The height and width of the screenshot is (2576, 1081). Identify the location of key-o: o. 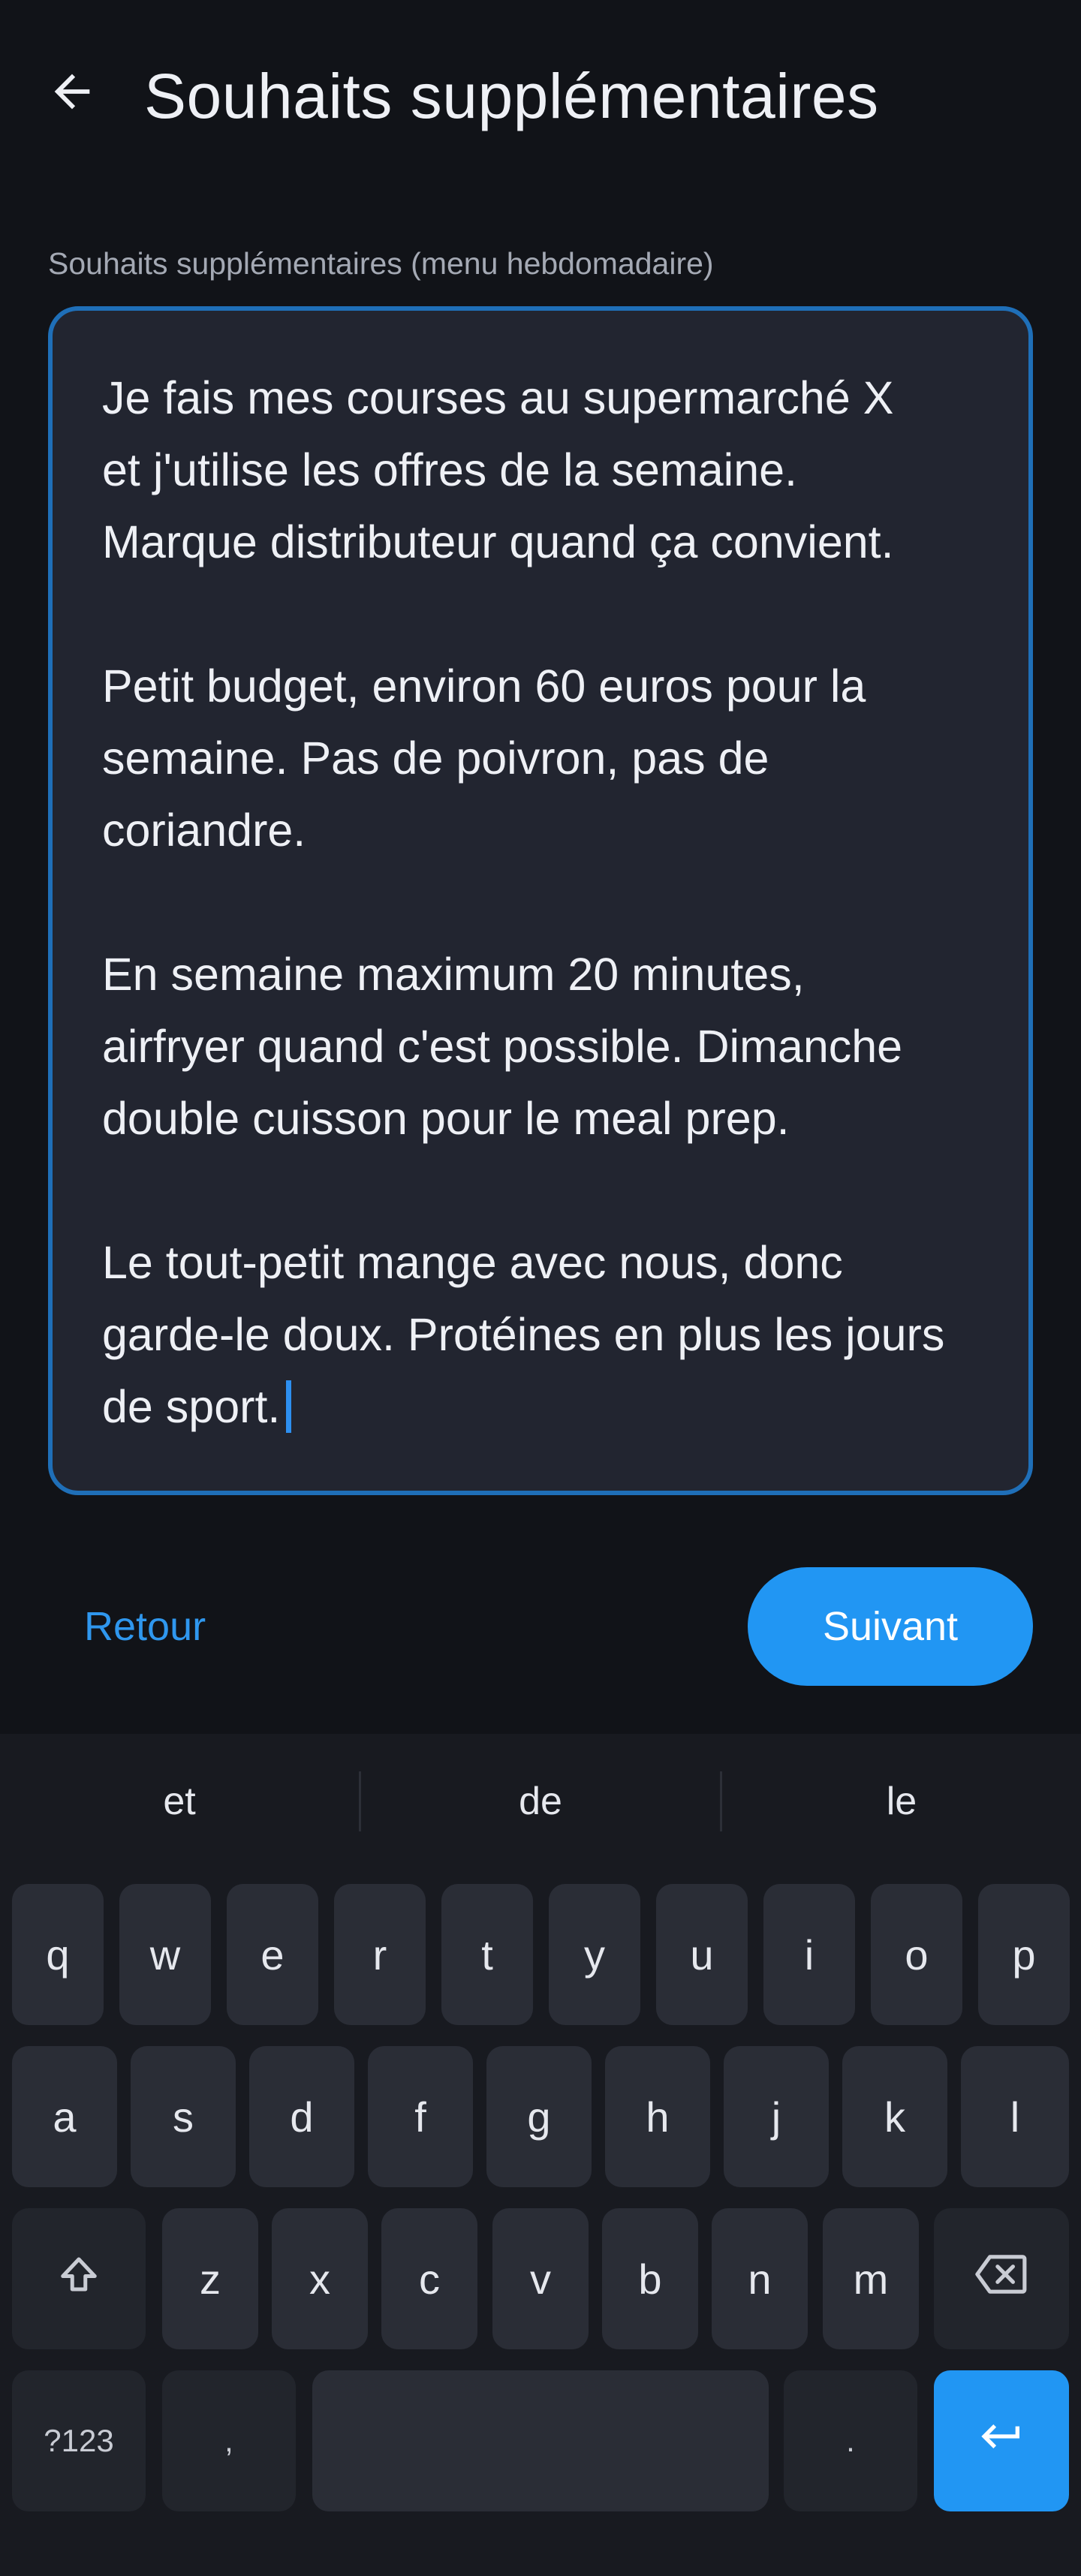
(916, 1954).